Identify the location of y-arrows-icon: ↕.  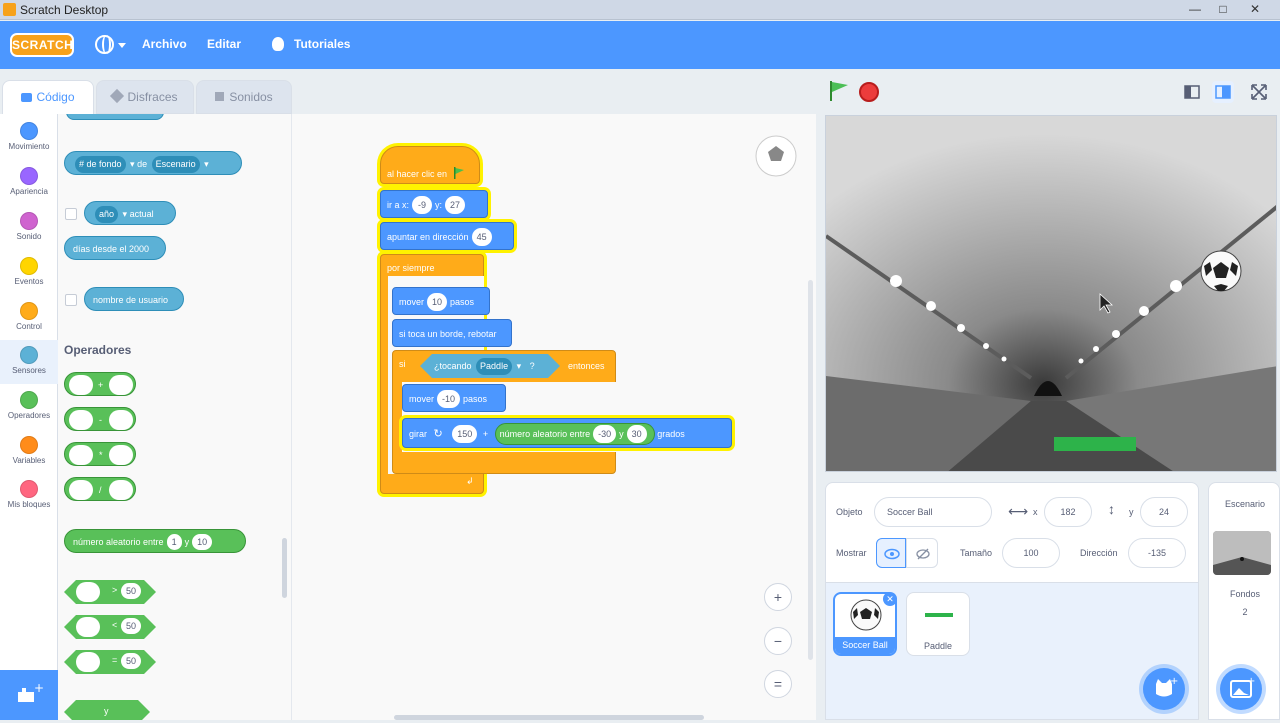
(1111, 509).